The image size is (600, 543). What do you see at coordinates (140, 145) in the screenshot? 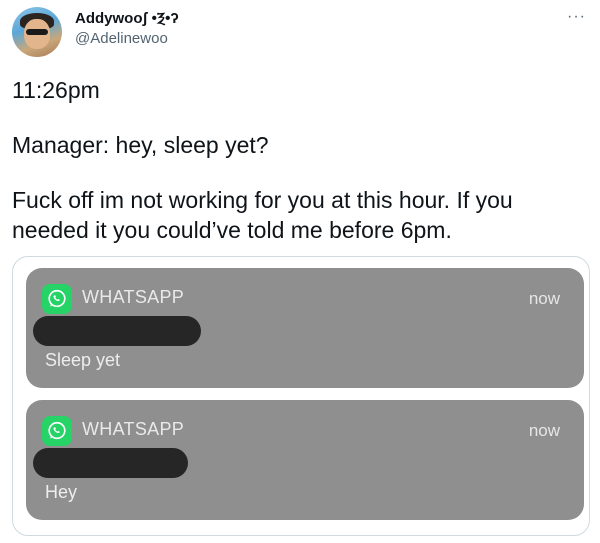
I see `tweet-line-manager: Manager: hey, sleep yet?` at bounding box center [140, 145].